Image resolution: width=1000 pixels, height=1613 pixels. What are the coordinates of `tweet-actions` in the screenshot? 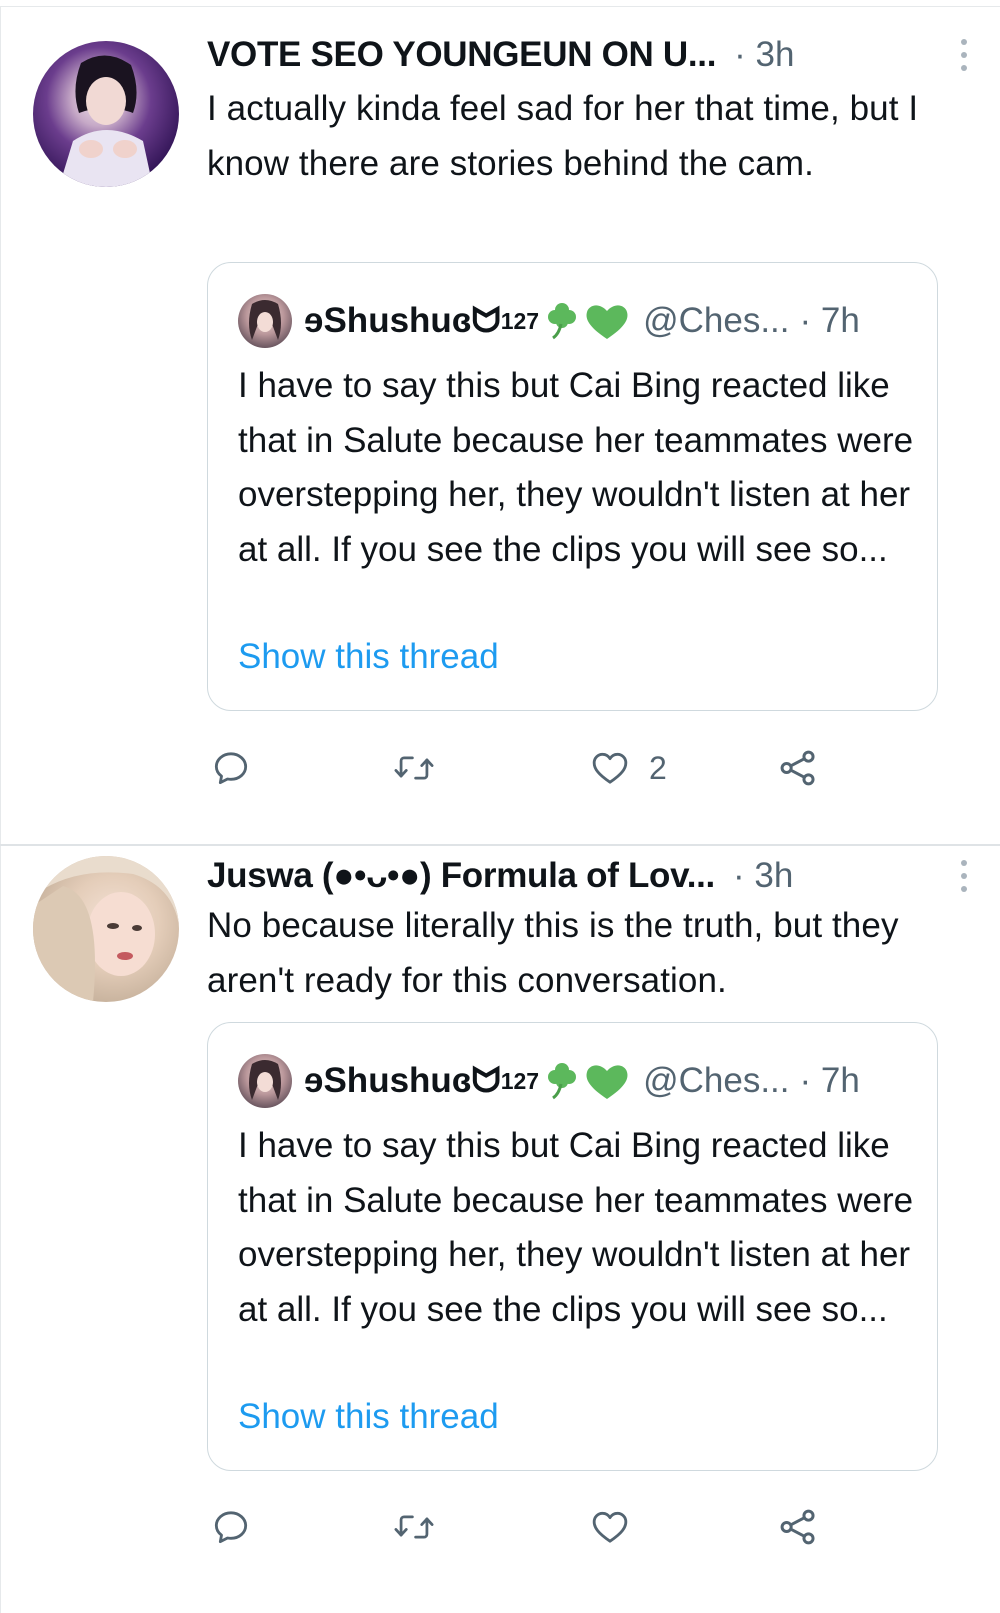 It's located at (527, 1527).